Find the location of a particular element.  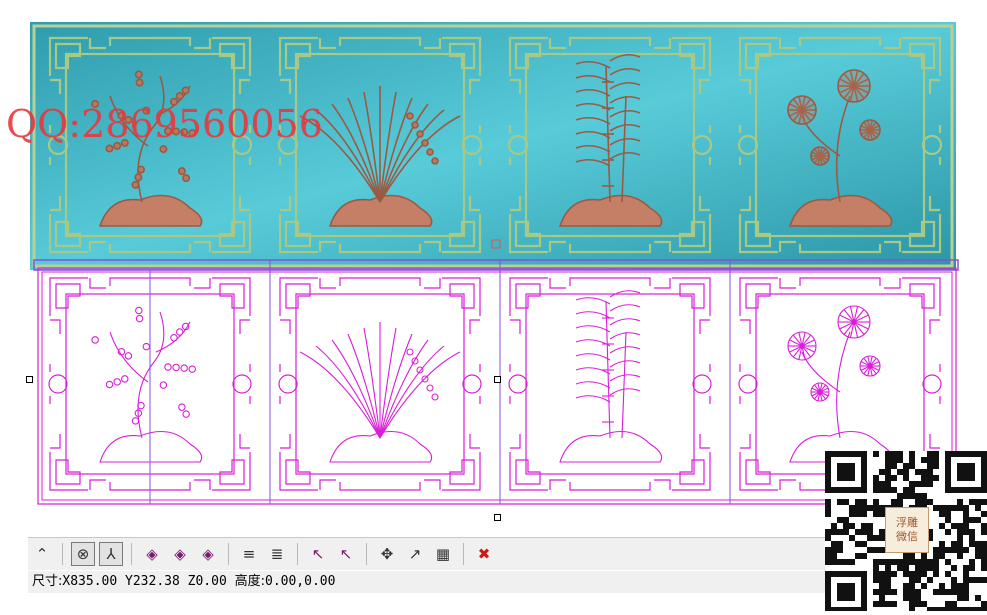

transform-node-icon: ✥ is located at coordinates (387, 554).